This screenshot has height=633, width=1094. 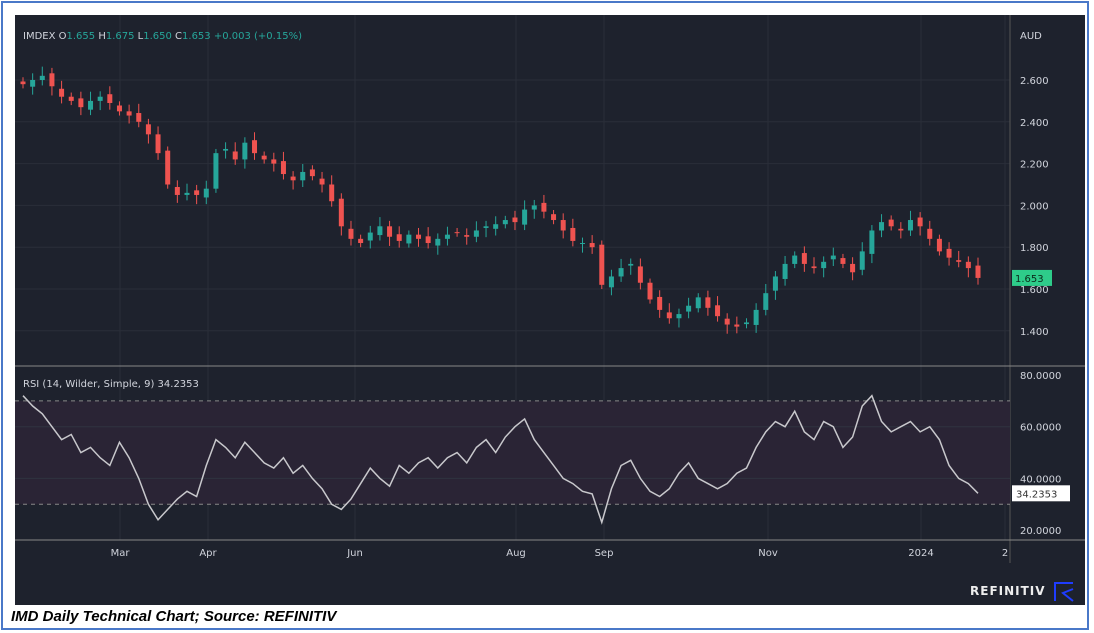 What do you see at coordinates (1064, 592) in the screenshot?
I see `refinitiv-logo-icon` at bounding box center [1064, 592].